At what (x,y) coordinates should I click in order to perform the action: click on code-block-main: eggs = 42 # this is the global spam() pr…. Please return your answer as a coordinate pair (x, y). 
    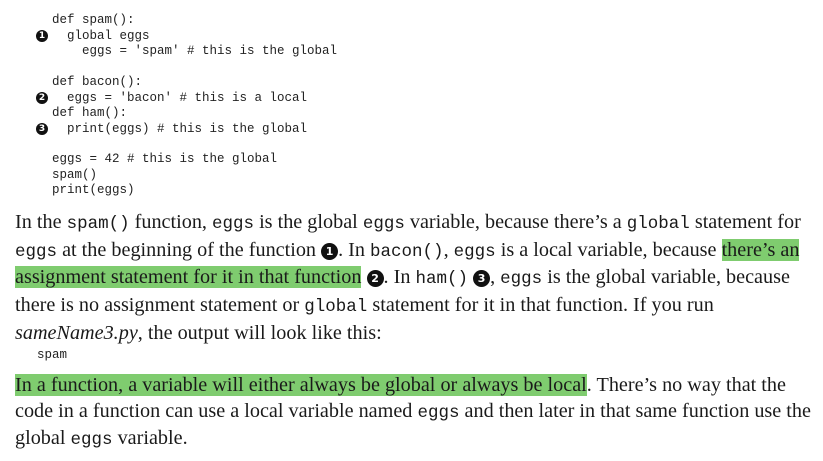
    Looking at the image, I should click on (164, 175).